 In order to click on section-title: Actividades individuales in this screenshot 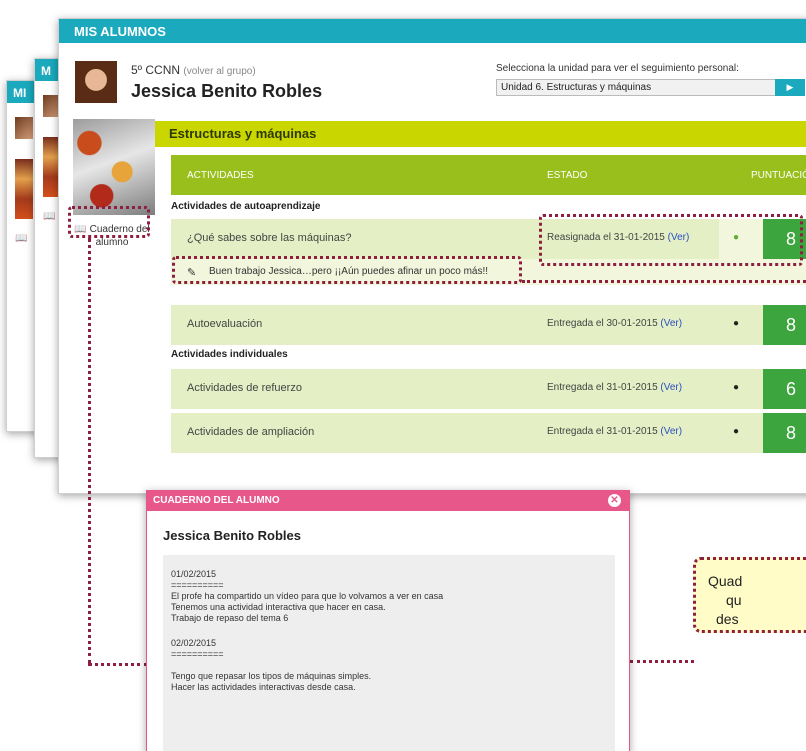, I will do `click(229, 354)`.